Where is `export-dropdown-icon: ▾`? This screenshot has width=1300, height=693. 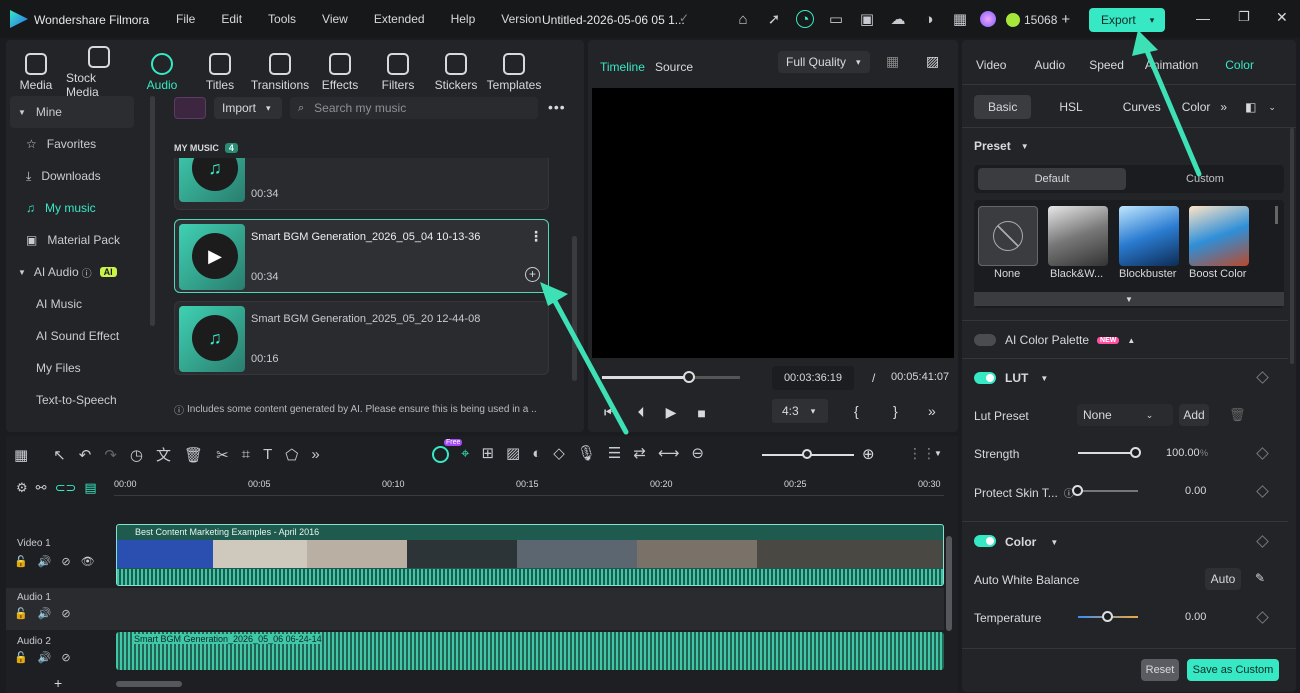 export-dropdown-icon: ▾ is located at coordinates (1152, 20).